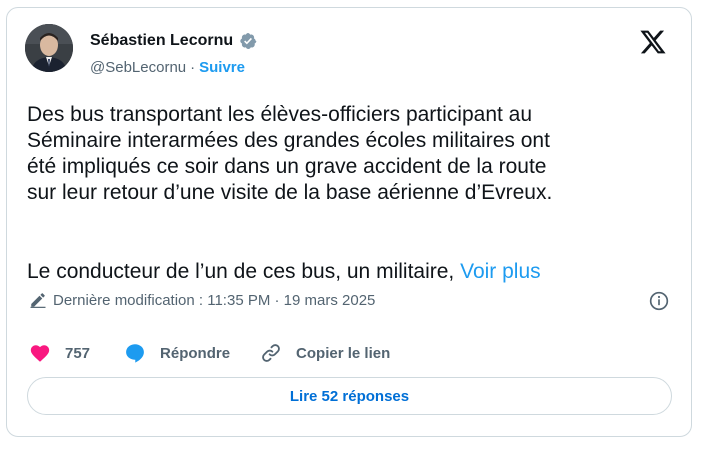  What do you see at coordinates (138, 67) in the screenshot?
I see `author-handle: @SebLecornu` at bounding box center [138, 67].